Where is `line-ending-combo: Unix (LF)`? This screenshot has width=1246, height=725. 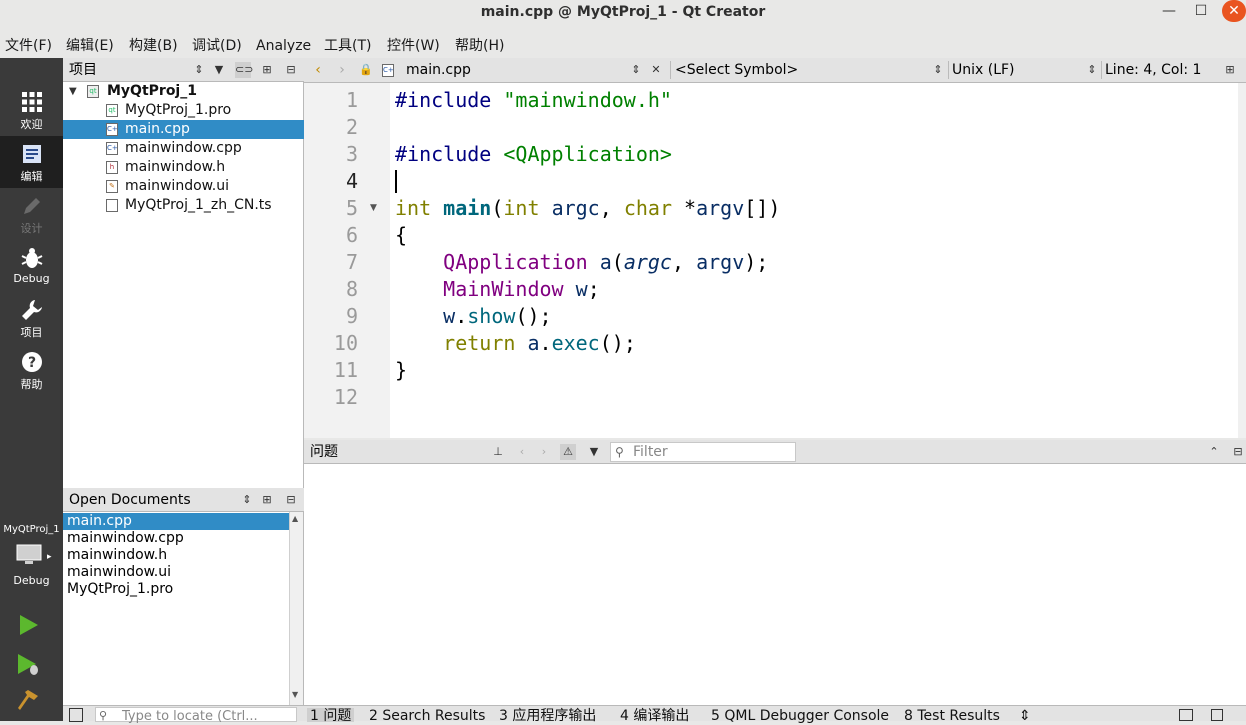
line-ending-combo: Unix (LF) is located at coordinates (983, 70).